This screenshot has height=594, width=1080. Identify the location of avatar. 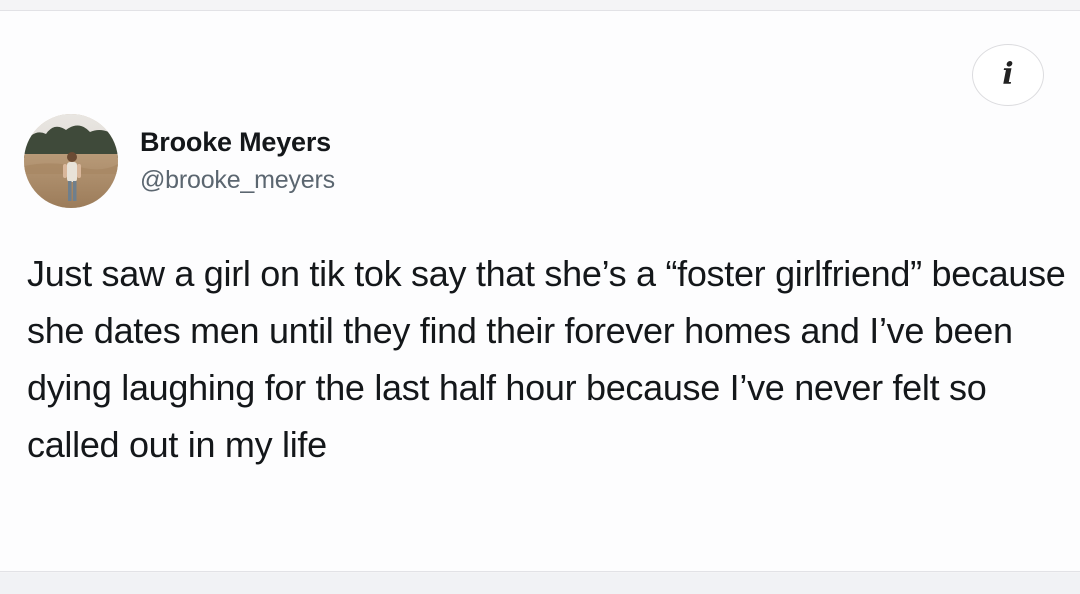
(71, 161).